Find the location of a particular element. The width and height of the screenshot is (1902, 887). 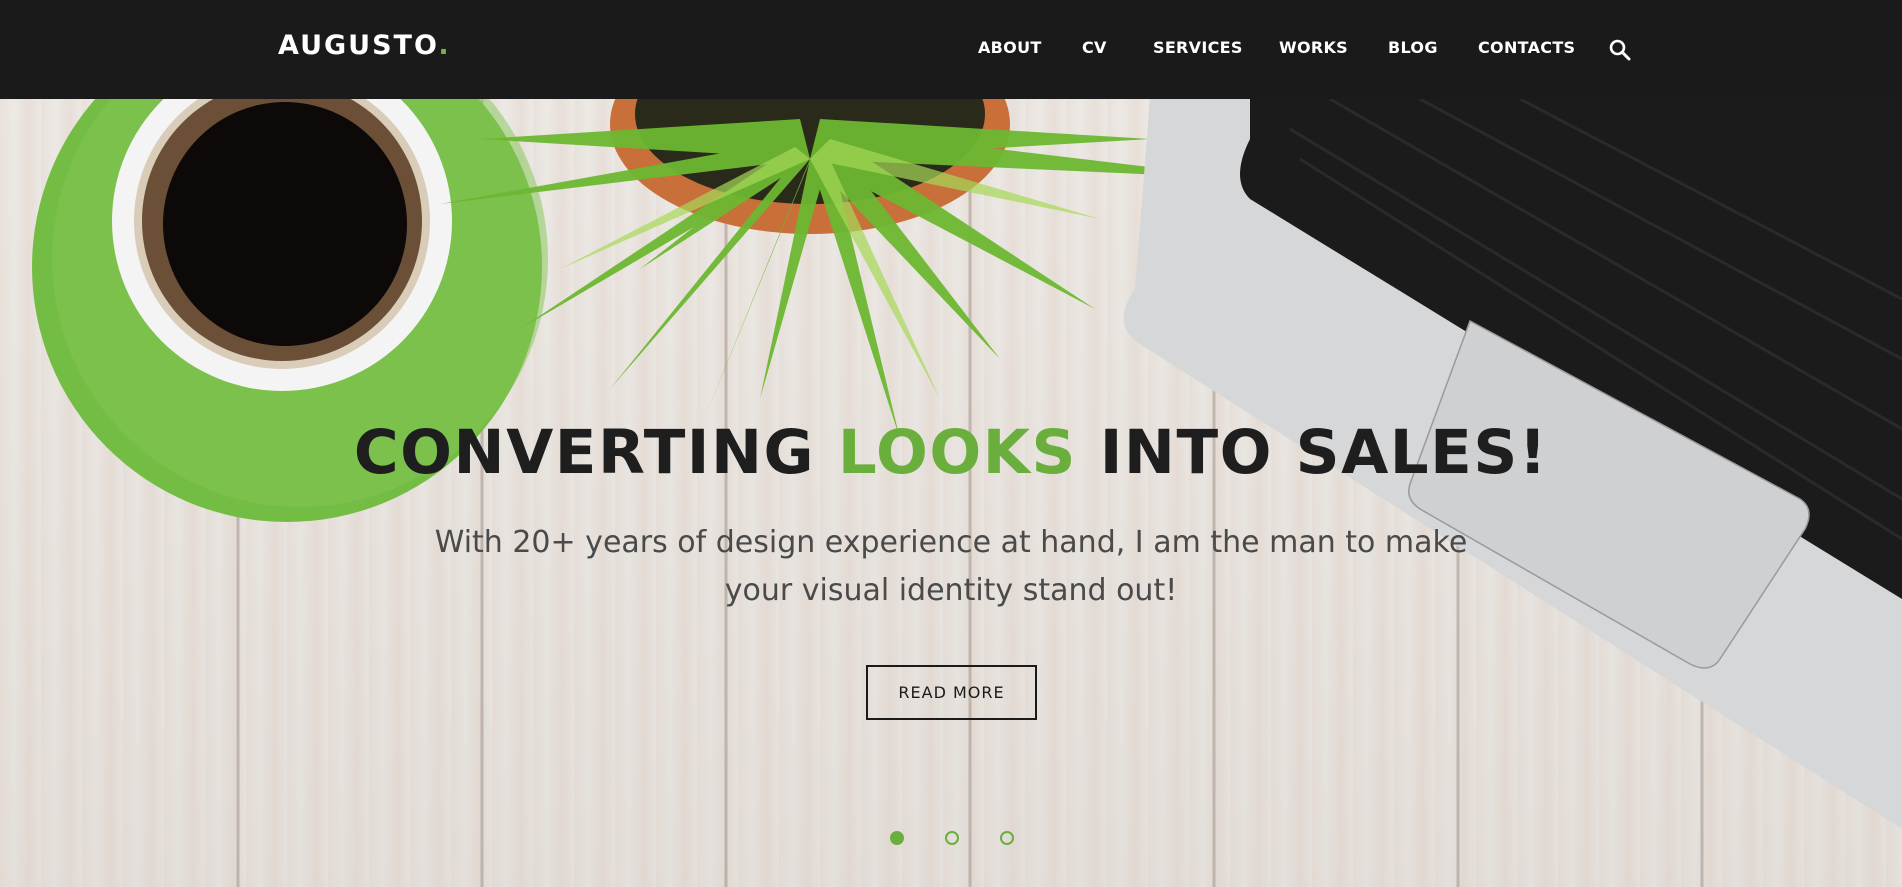

headline-part-1: CONVERTING is located at coordinates (595, 452).